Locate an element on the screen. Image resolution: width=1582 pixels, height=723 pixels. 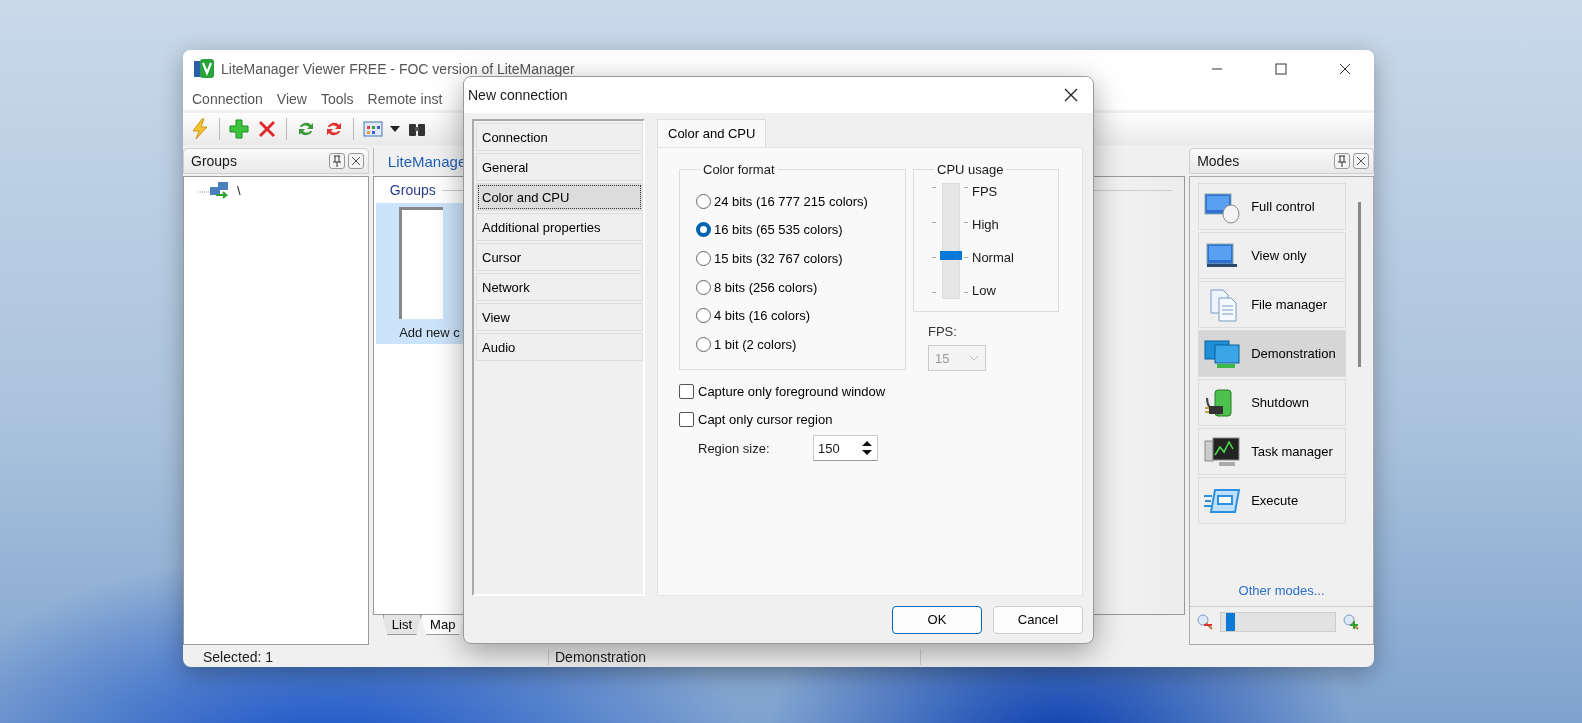
view-tab: LiteManage is located at coordinates (427, 161).